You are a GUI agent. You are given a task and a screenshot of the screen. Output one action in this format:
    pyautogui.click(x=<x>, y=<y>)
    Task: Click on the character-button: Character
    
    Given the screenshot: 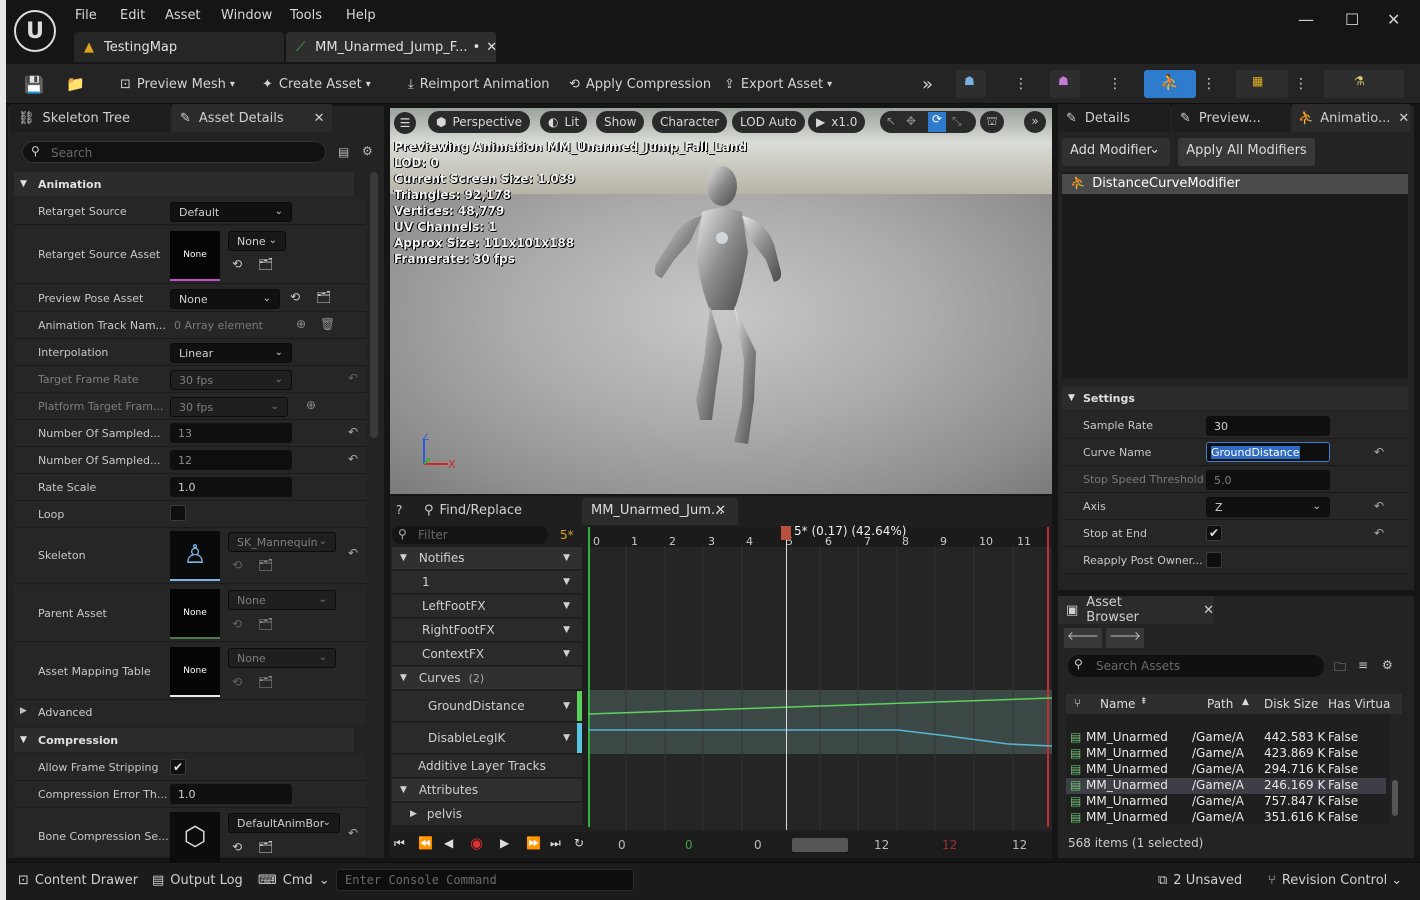 What is the action you would take?
    pyautogui.click(x=690, y=122)
    